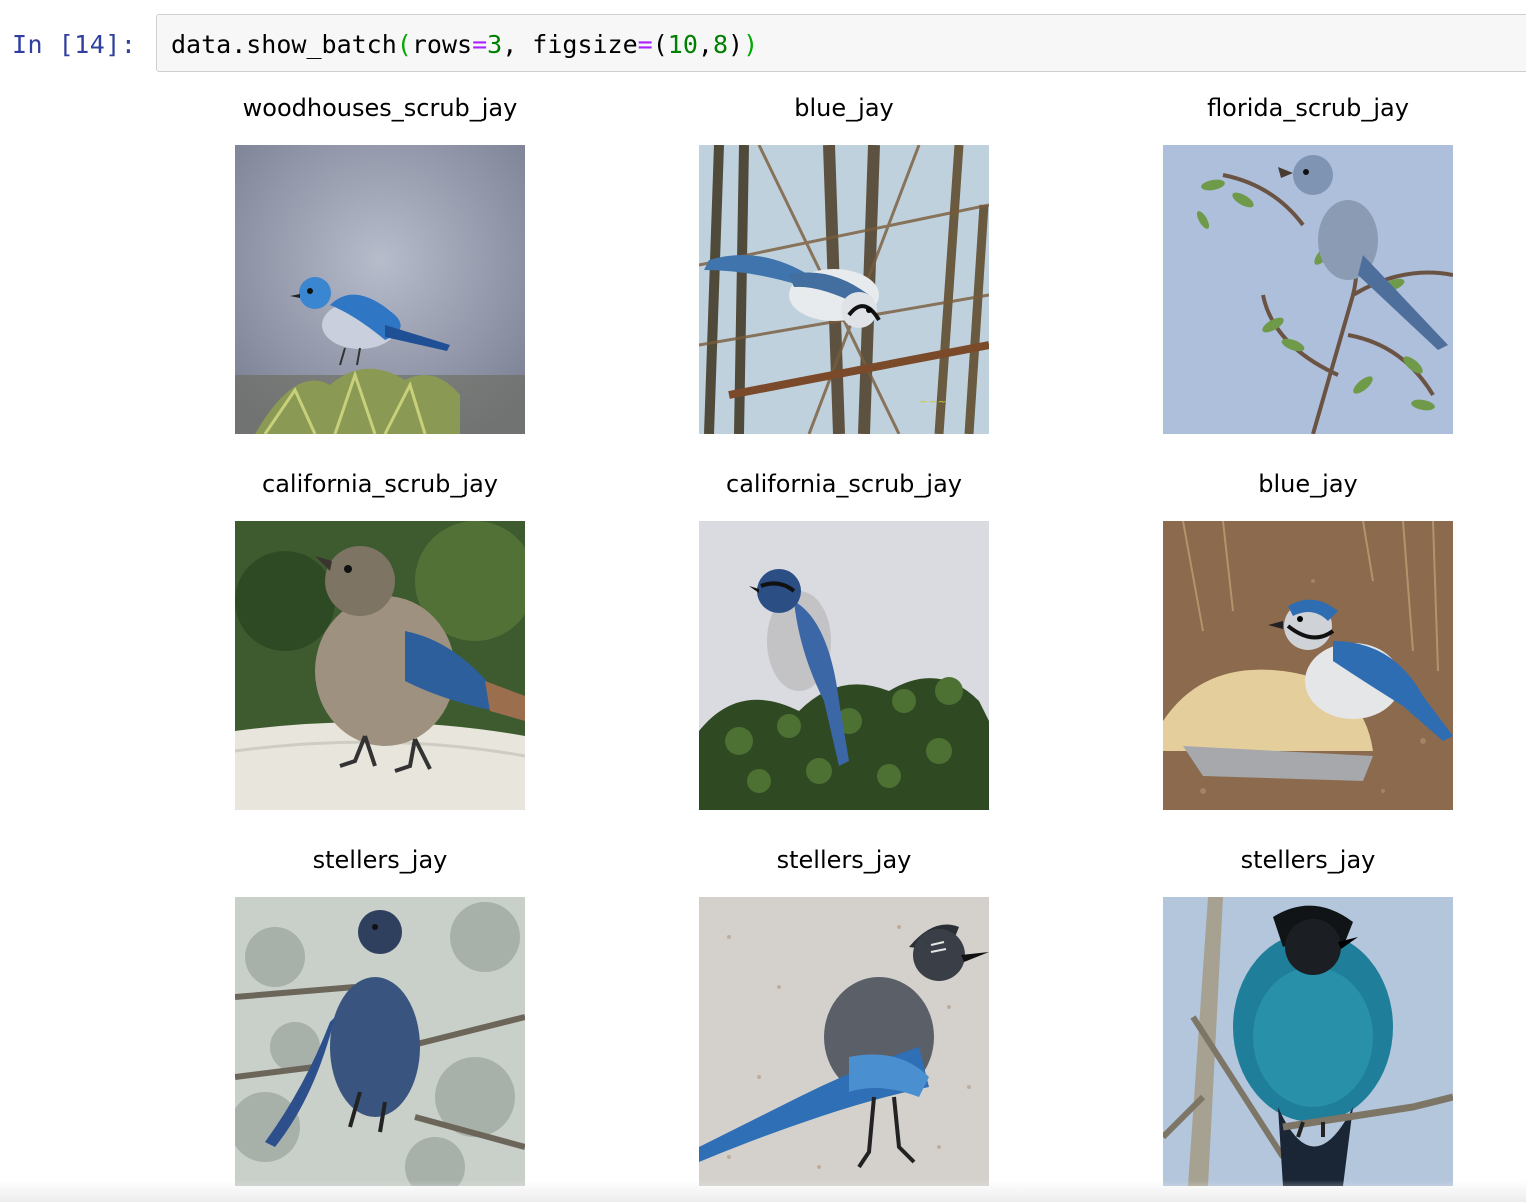 The height and width of the screenshot is (1202, 1526). What do you see at coordinates (1308, 1041) in the screenshot?
I see `stellers-jay-perched-photo` at bounding box center [1308, 1041].